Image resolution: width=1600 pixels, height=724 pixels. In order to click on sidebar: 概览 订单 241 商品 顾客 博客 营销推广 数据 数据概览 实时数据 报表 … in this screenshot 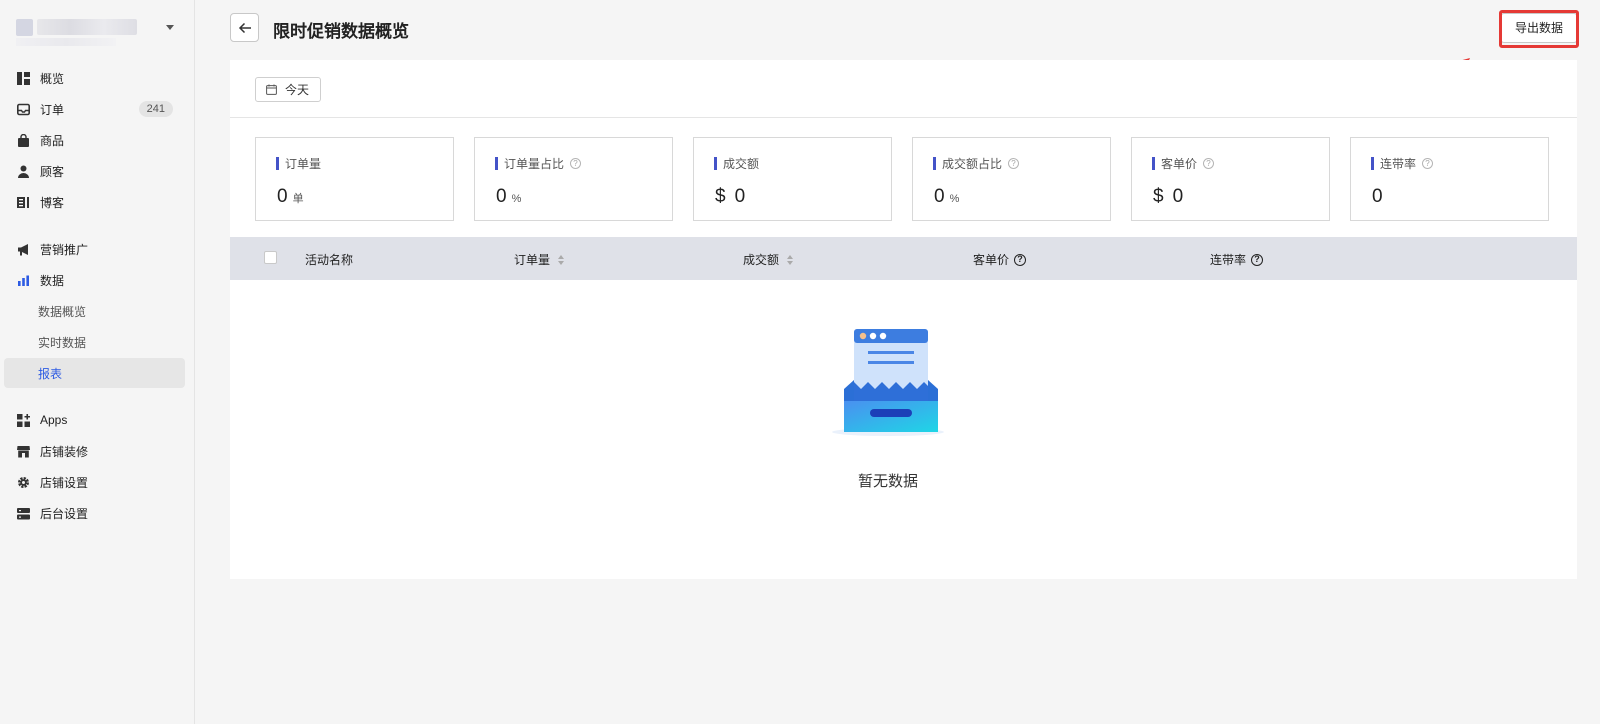, I will do `click(97, 362)`.